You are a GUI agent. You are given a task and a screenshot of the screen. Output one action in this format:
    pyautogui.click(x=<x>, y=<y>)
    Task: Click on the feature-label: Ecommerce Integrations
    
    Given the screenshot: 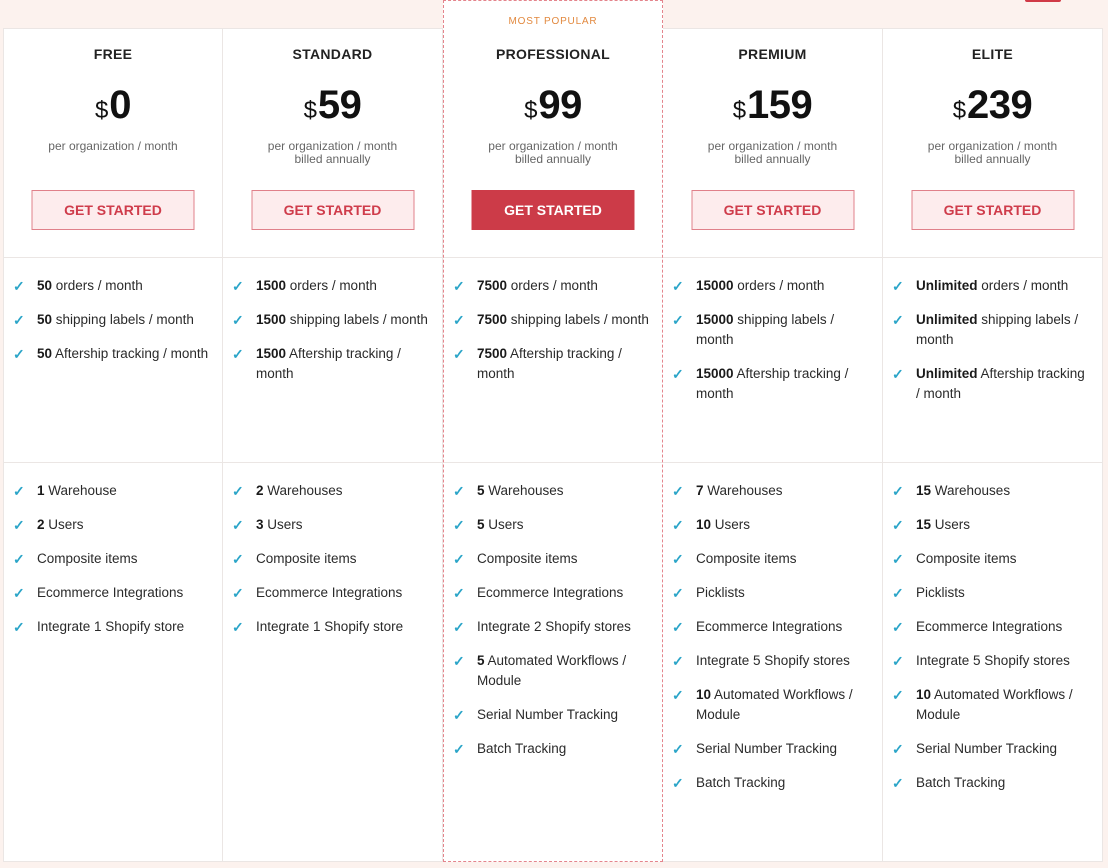 What is the action you would take?
    pyautogui.click(x=110, y=592)
    